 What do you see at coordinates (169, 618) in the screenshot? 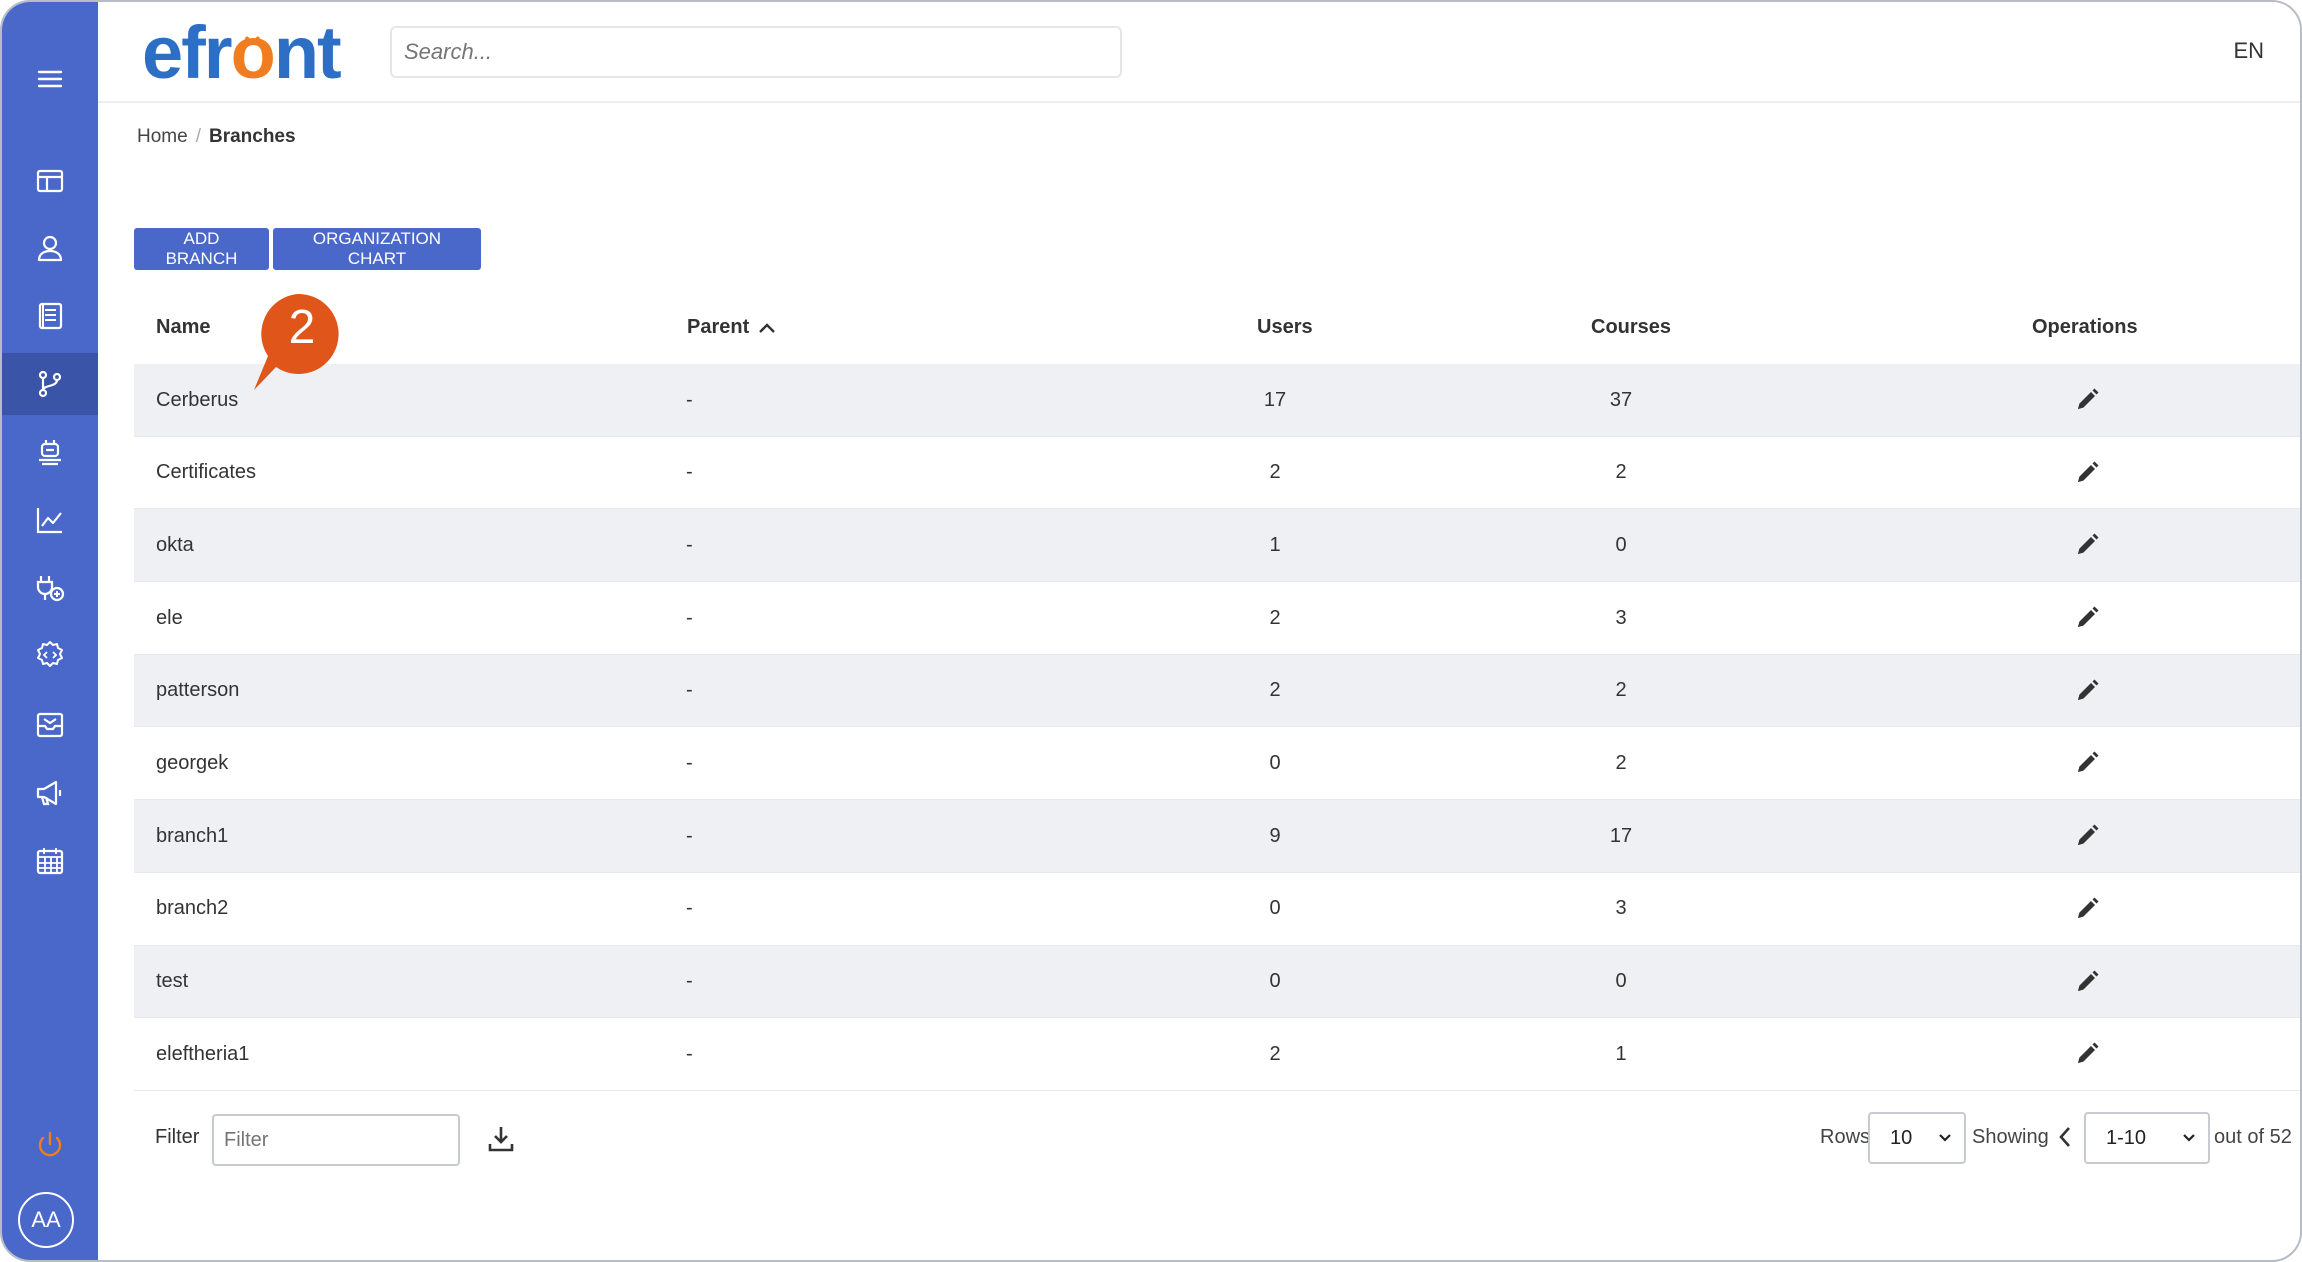
I see `cell-name: ele` at bounding box center [169, 618].